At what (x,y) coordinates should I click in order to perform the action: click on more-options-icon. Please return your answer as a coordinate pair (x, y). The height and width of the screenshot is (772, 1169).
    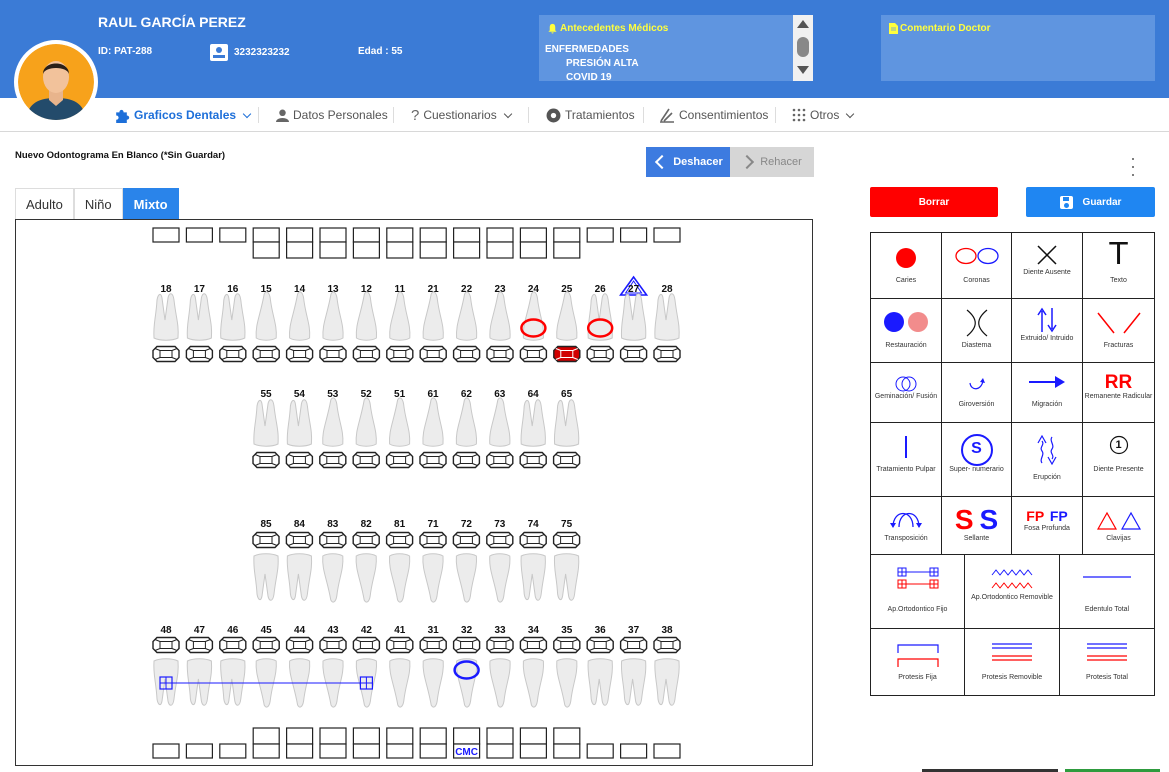
    Looking at the image, I should click on (1133, 167).